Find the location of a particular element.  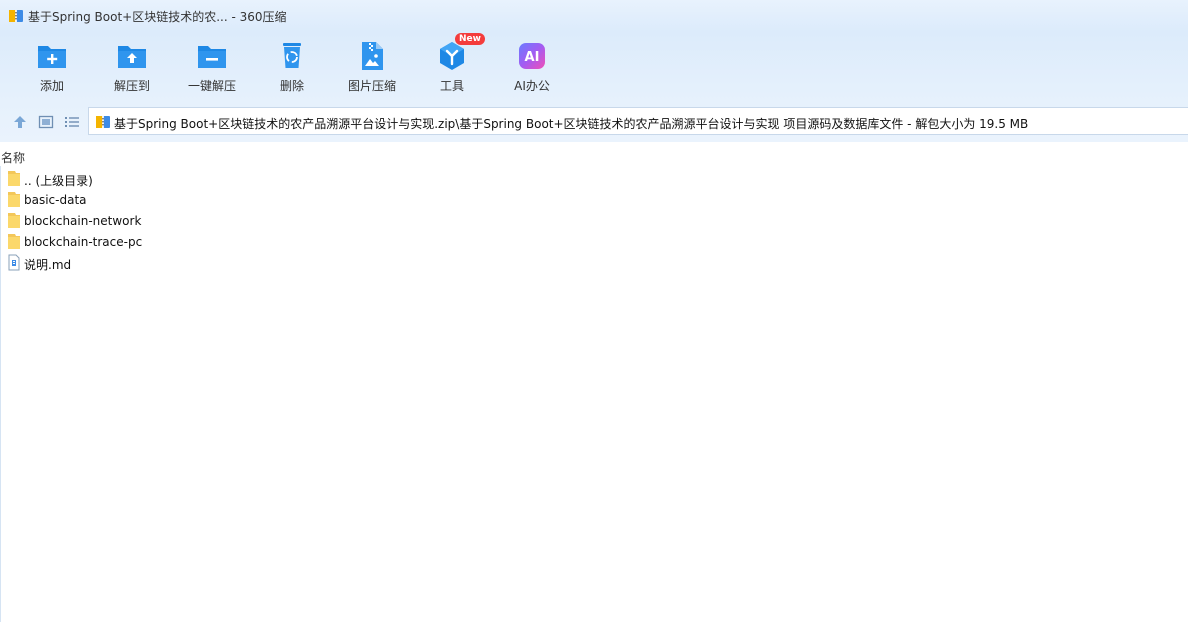

ai-office-icon: AI is located at coordinates (532, 56).